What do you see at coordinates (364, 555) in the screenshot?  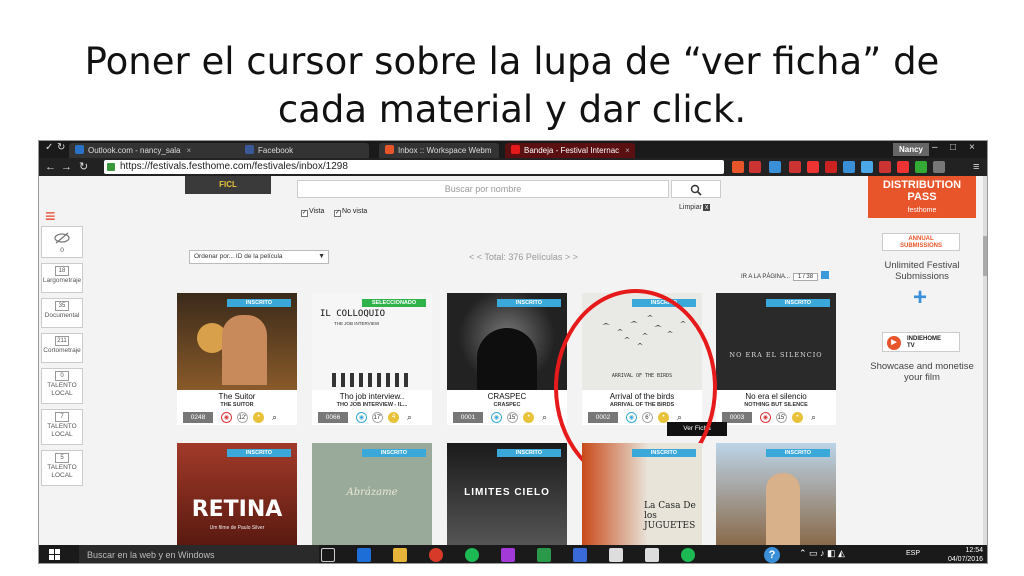 I see `edge-icon` at bounding box center [364, 555].